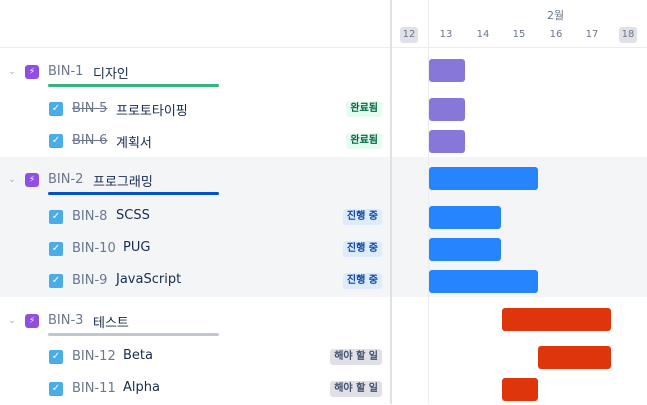  I want to click on list-header, so click(195, 24).